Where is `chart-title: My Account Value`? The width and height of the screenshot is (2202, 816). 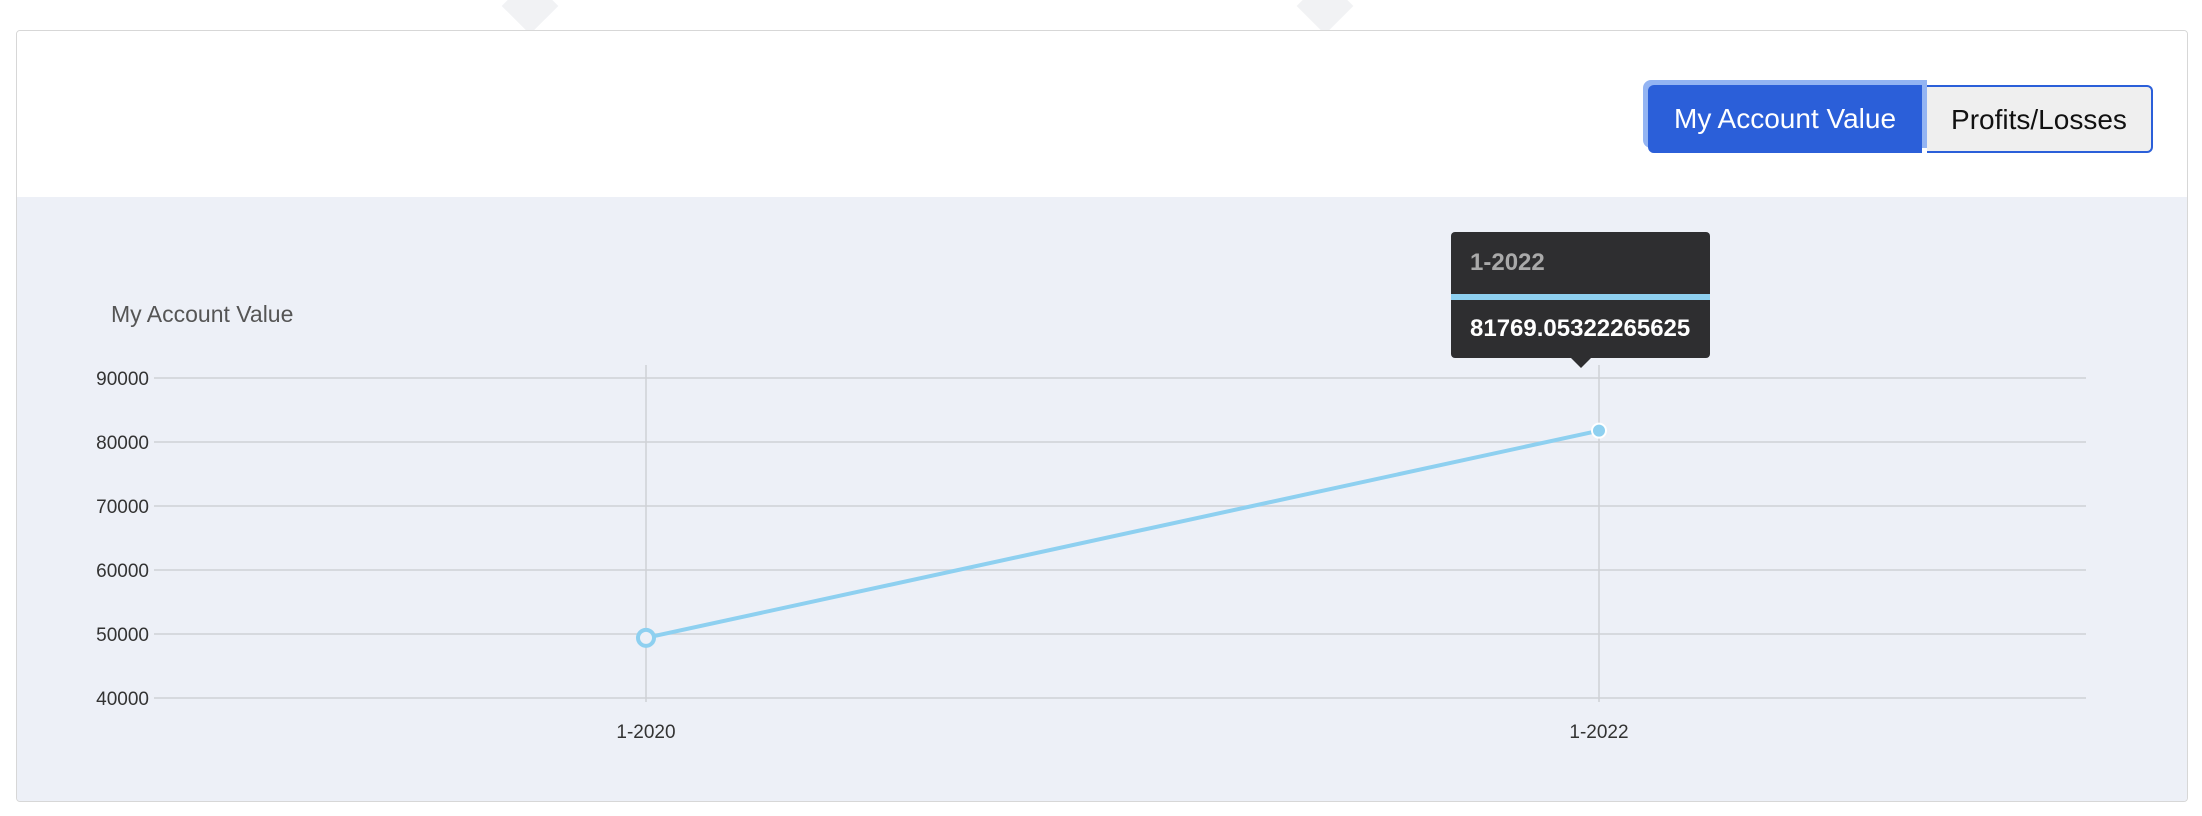 chart-title: My Account Value is located at coordinates (202, 314).